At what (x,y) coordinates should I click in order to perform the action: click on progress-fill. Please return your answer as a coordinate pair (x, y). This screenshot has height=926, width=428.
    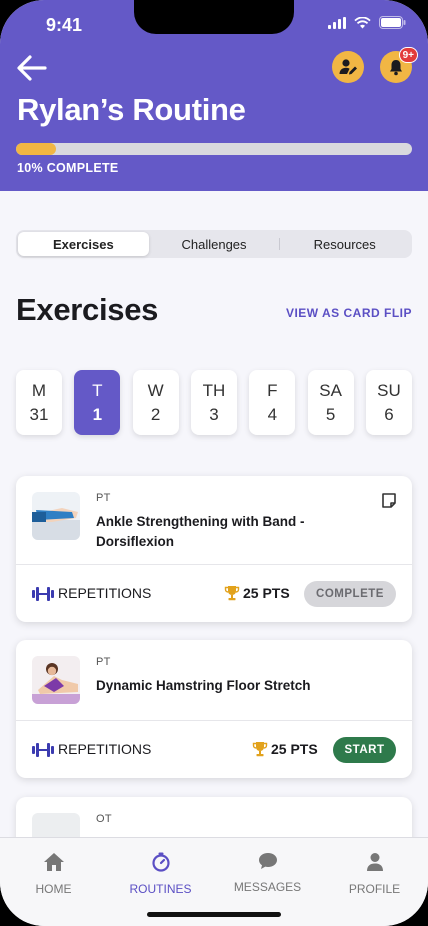
    Looking at the image, I should click on (36, 149).